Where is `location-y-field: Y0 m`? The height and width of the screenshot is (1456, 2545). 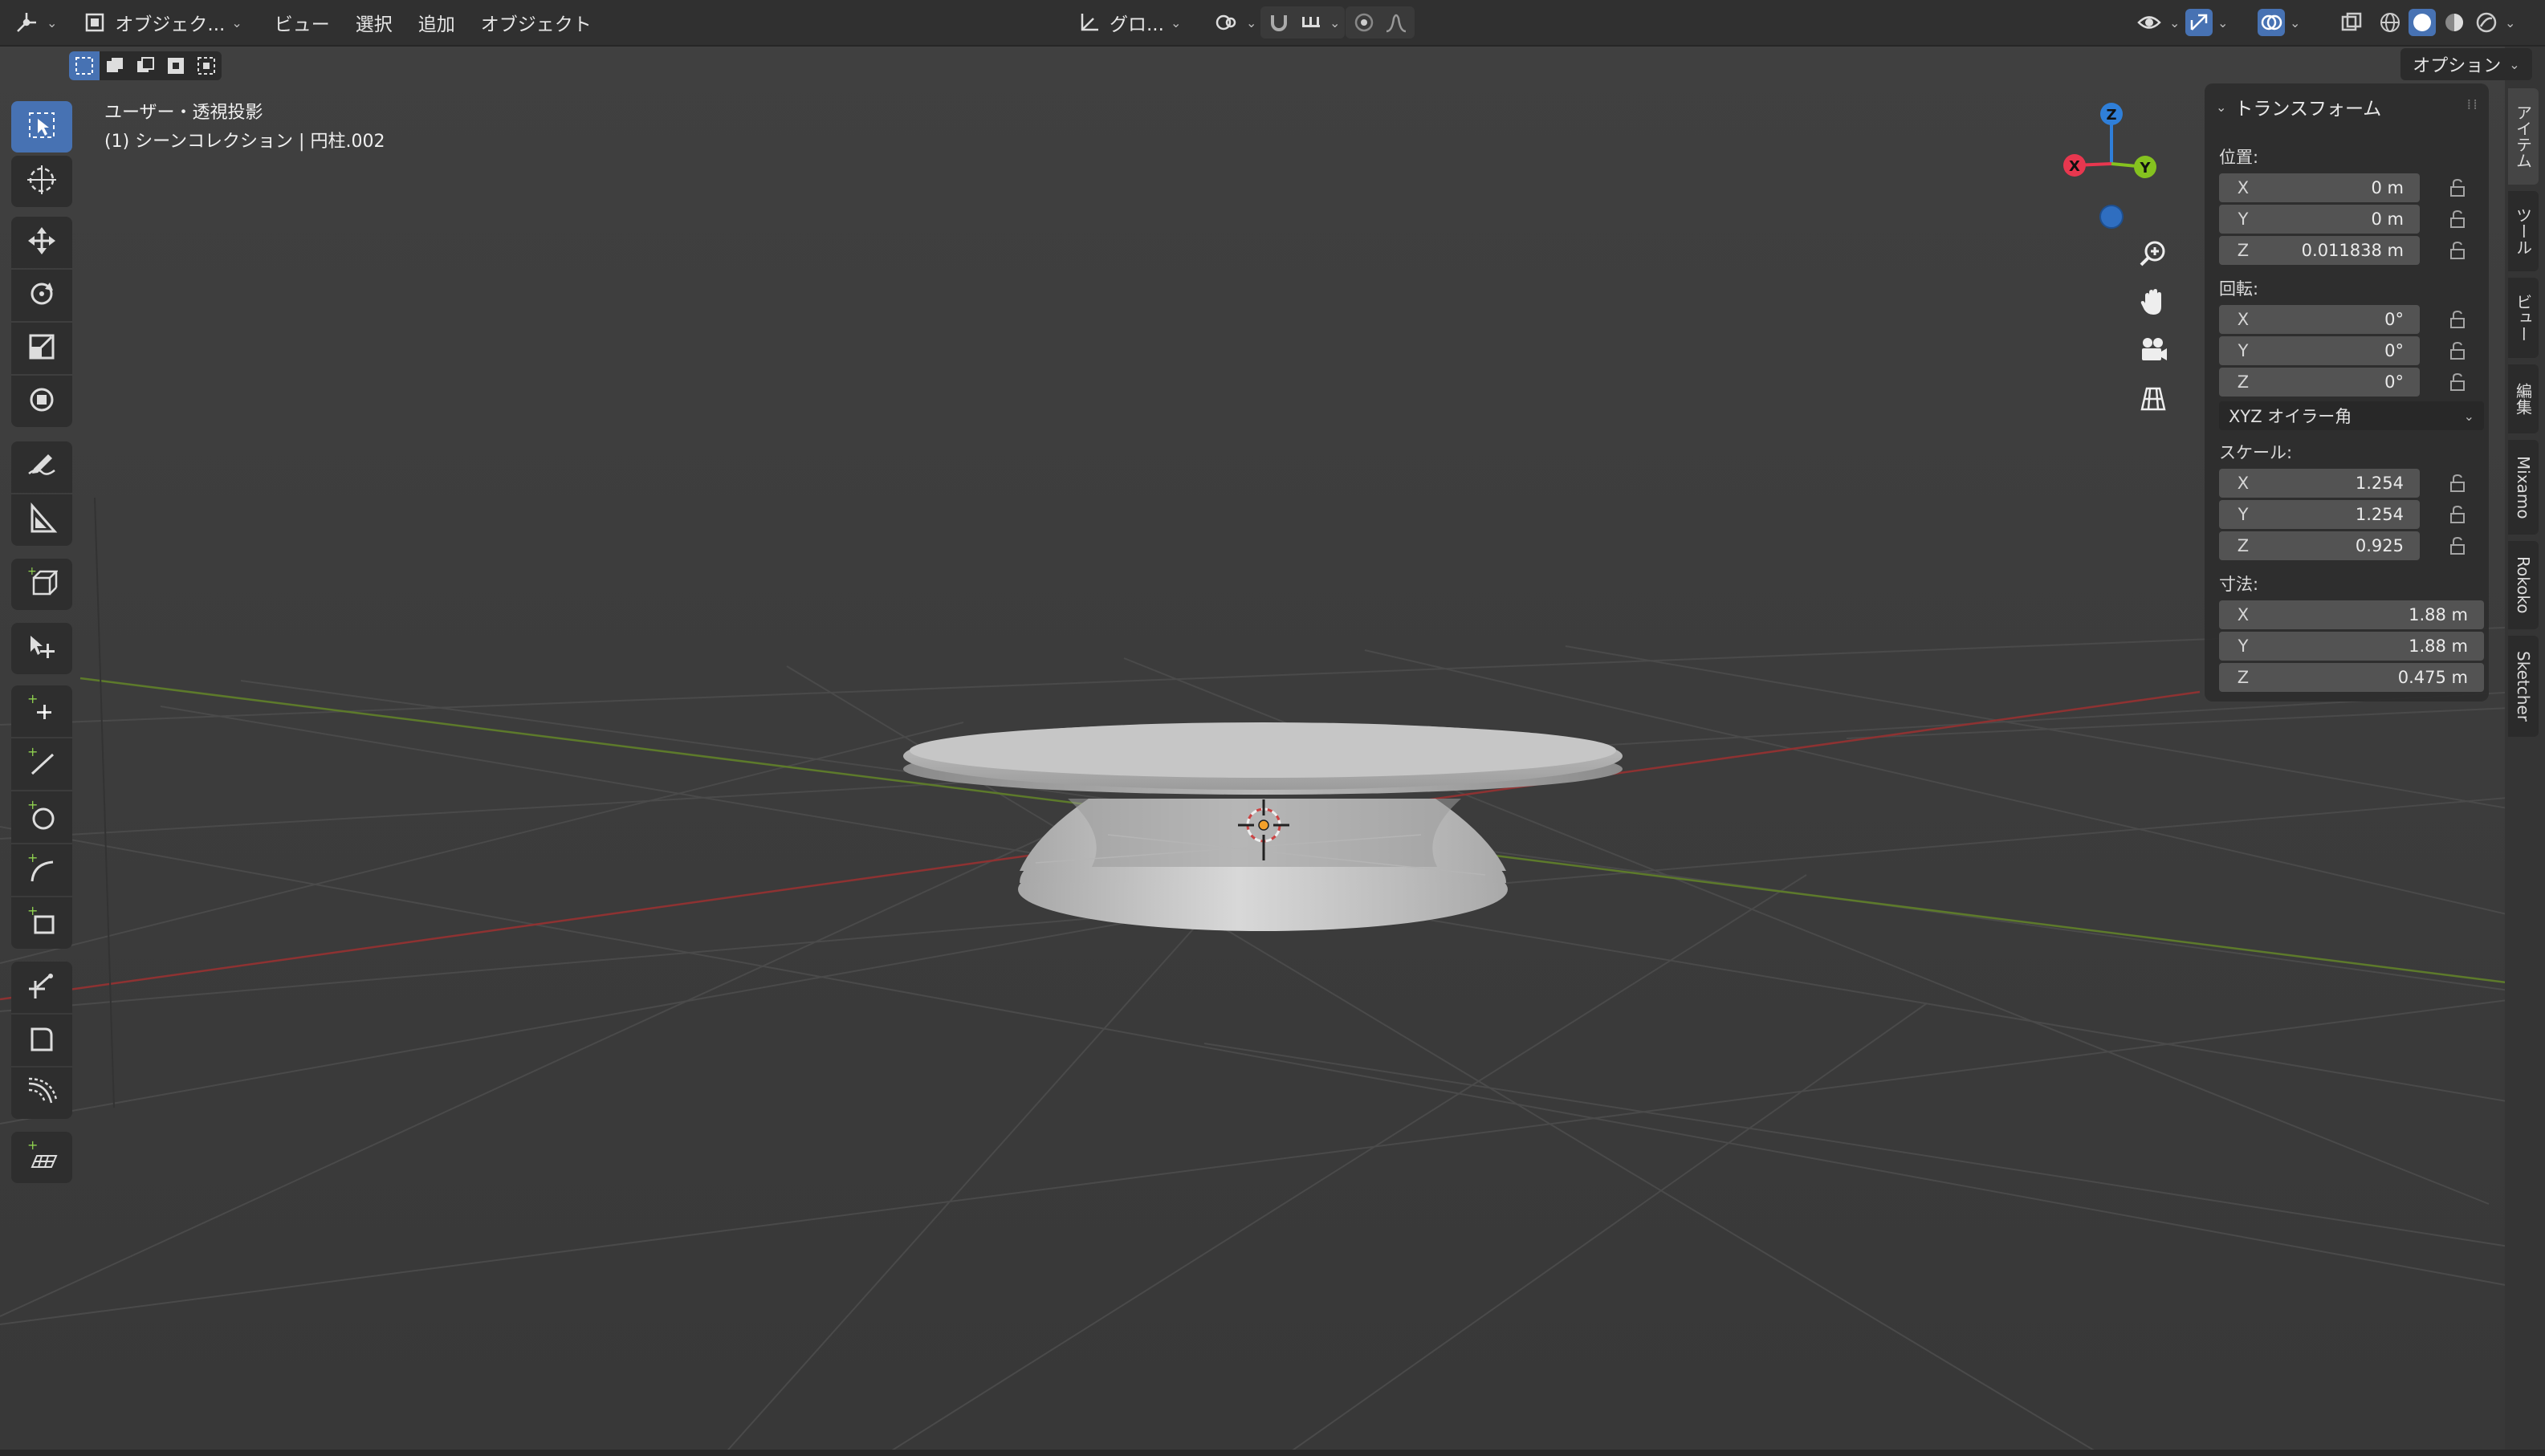 location-y-field: Y0 m is located at coordinates (2319, 219).